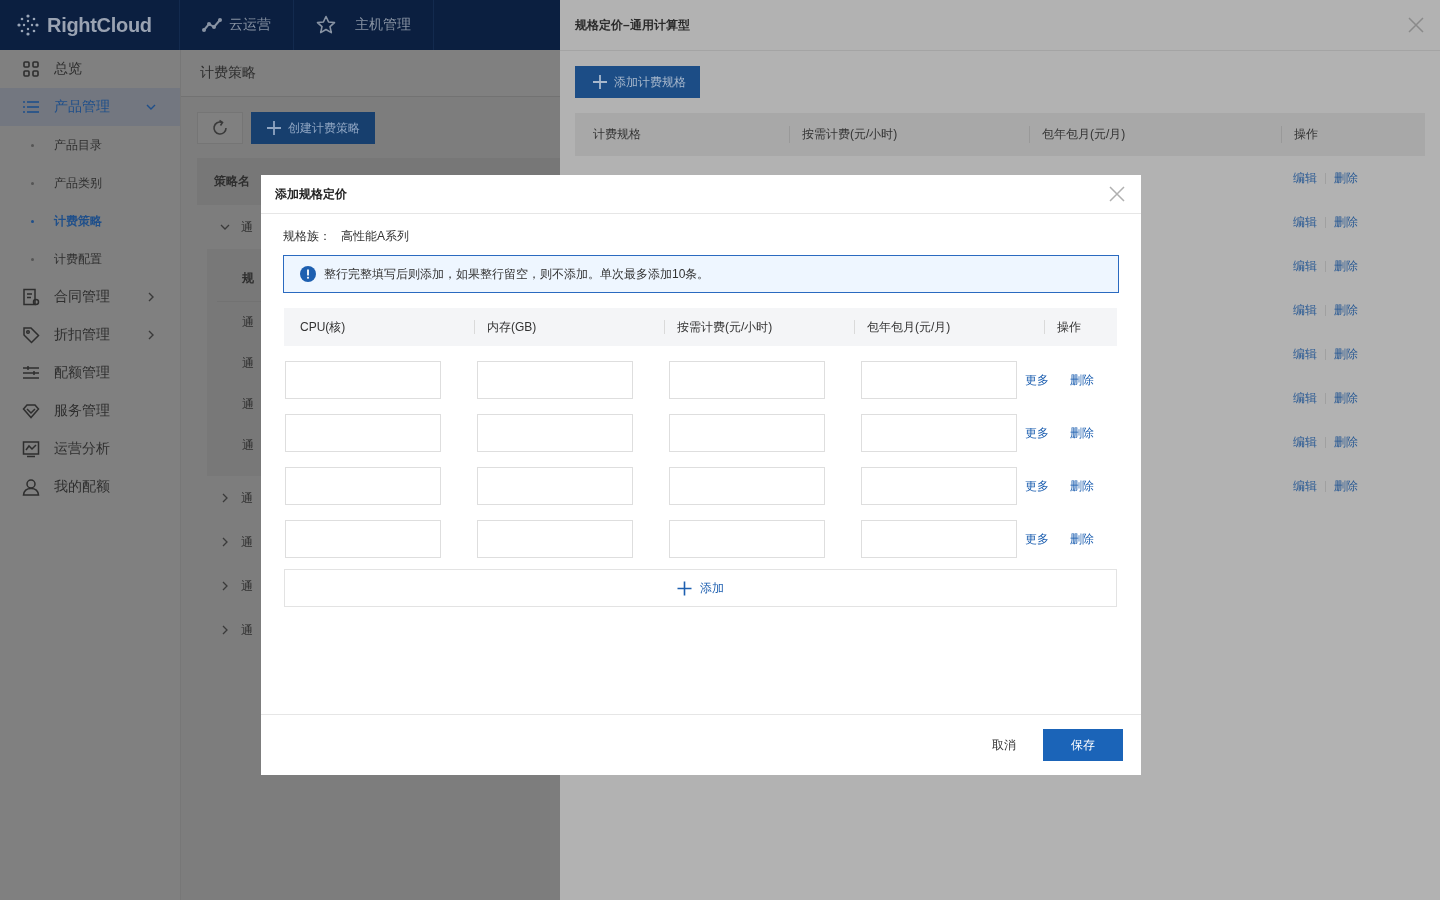 This screenshot has width=1440, height=900. Describe the element at coordinates (323, 327) in the screenshot. I see `column-header: CPU(核)` at that location.